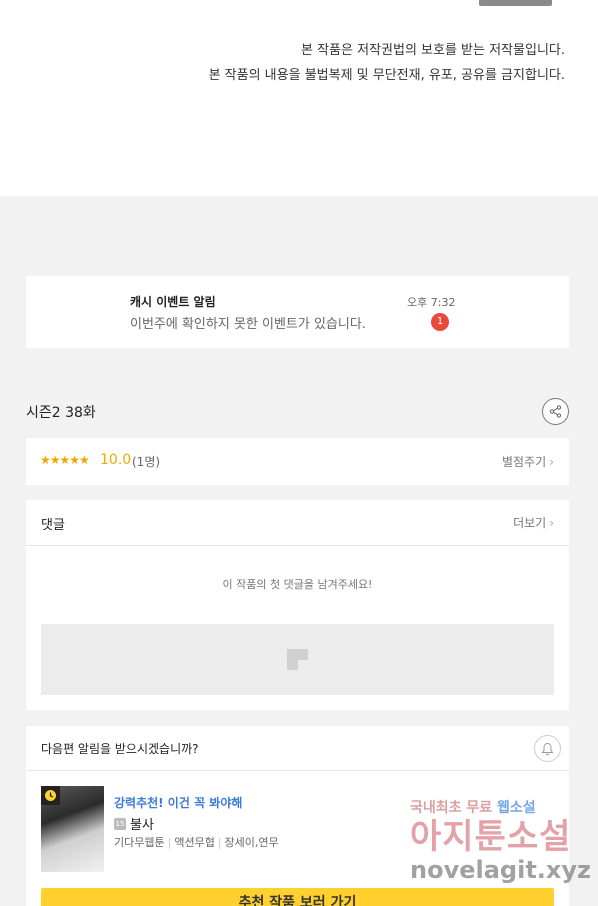  I want to click on copyright-line-1: 본 작품은 저작권법의 보호를 받는 저작물입니다., so click(433, 50).